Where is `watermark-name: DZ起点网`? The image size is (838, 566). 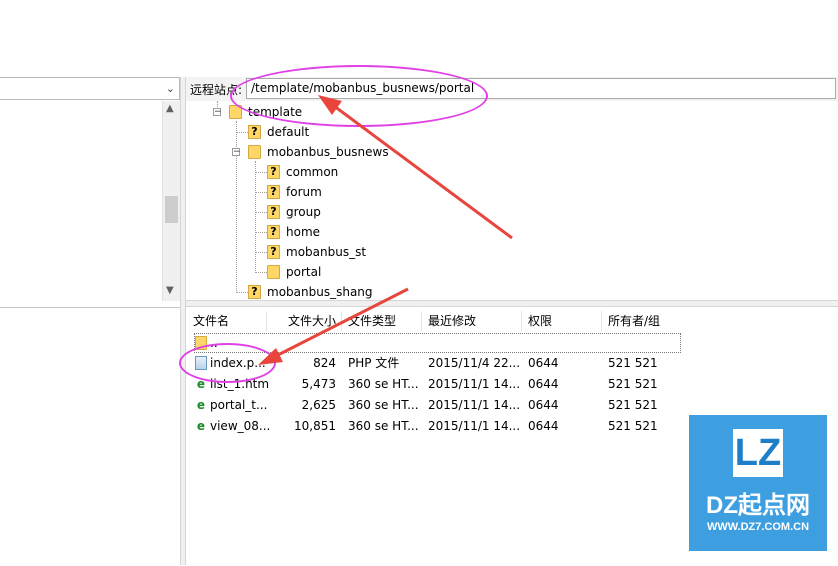
watermark-name: DZ起点网 is located at coordinates (758, 505).